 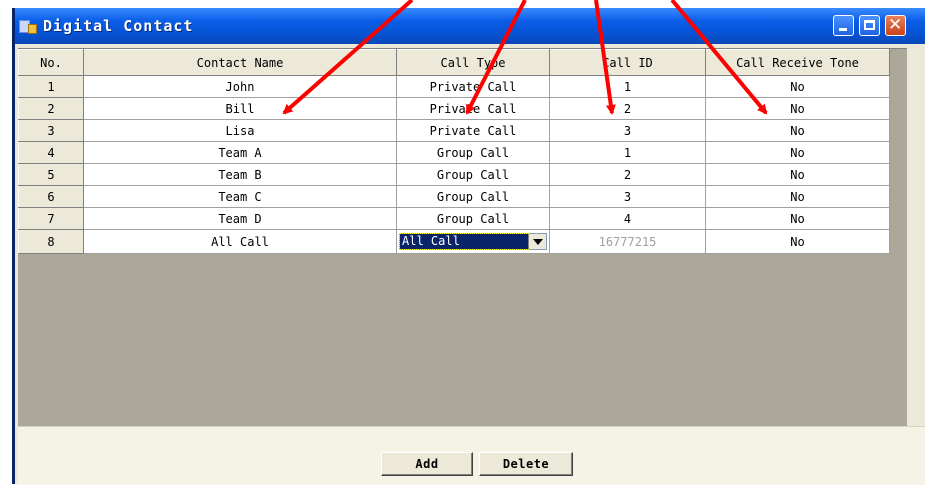 I want to click on table-row: 6 Team C Group Call 3 No, so click(x=454, y=196).